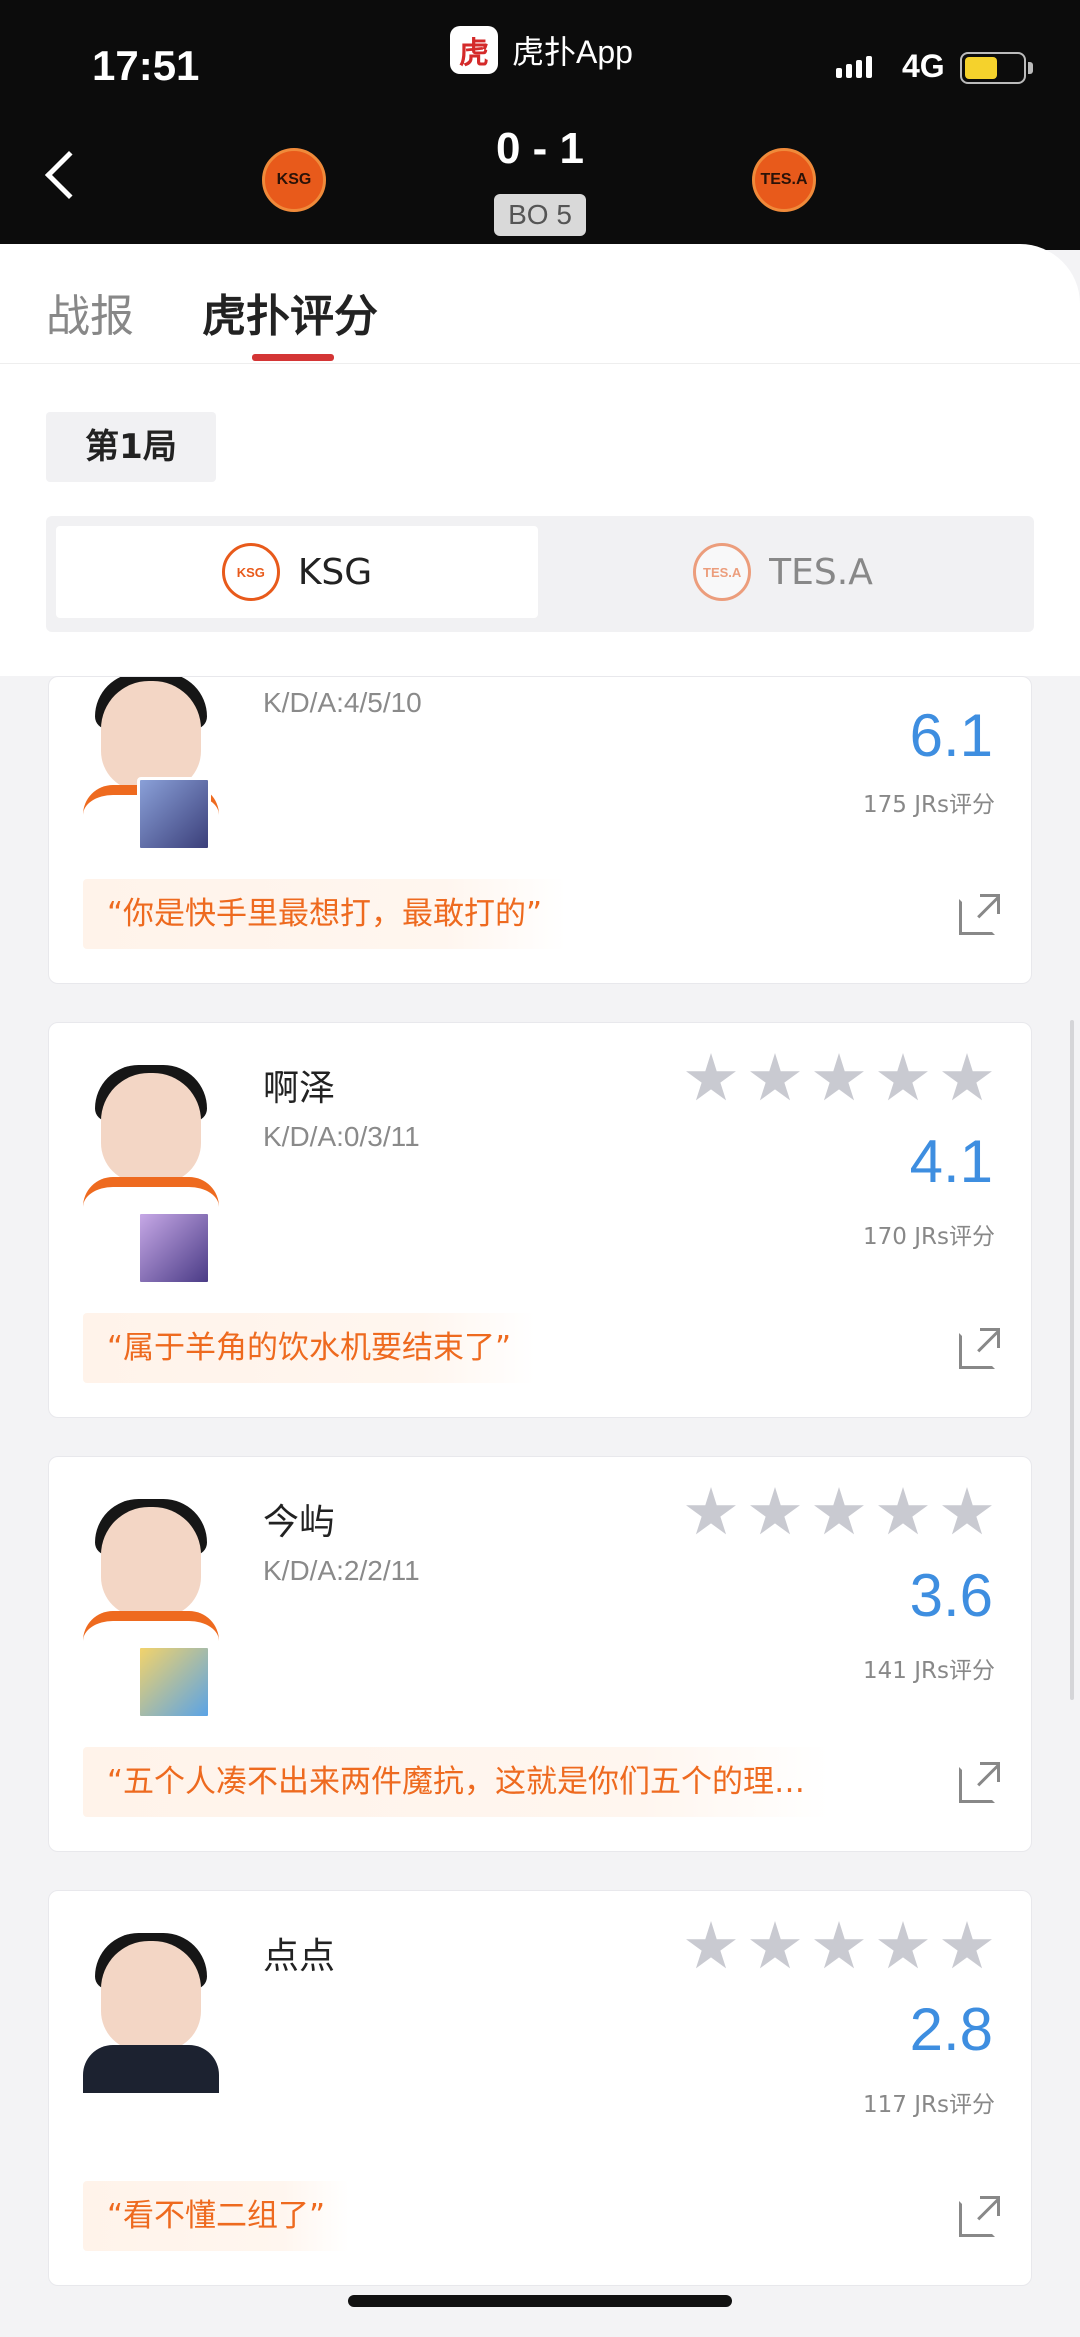 Image resolution: width=1080 pixels, height=2337 pixels. Describe the element at coordinates (250, 572) in the screenshot. I see `ksg-logo-icon: KSG` at that location.